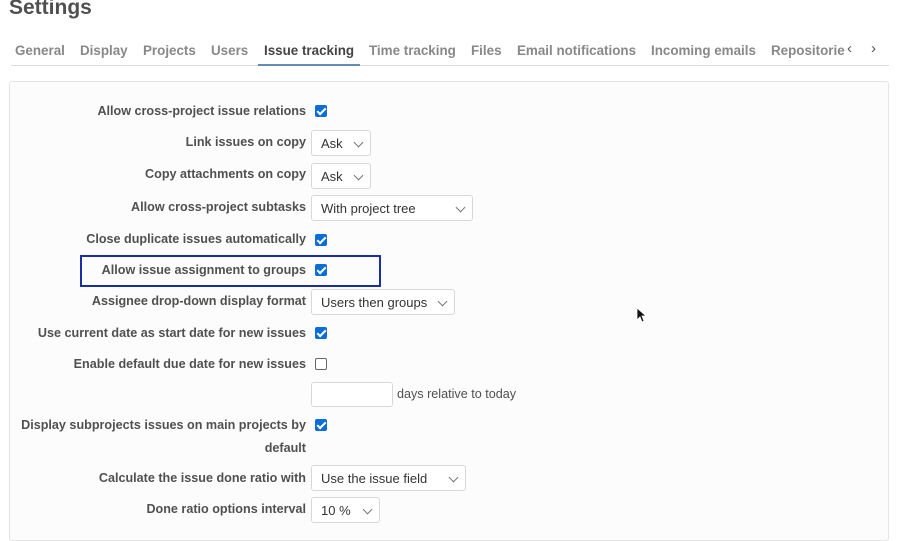 This screenshot has height=541, width=900. I want to click on done-ratio-interval-select: 10 %, so click(345, 510).